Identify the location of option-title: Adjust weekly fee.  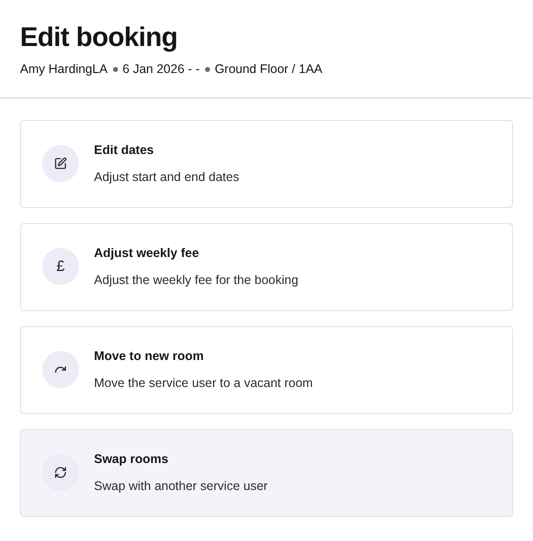
(147, 253).